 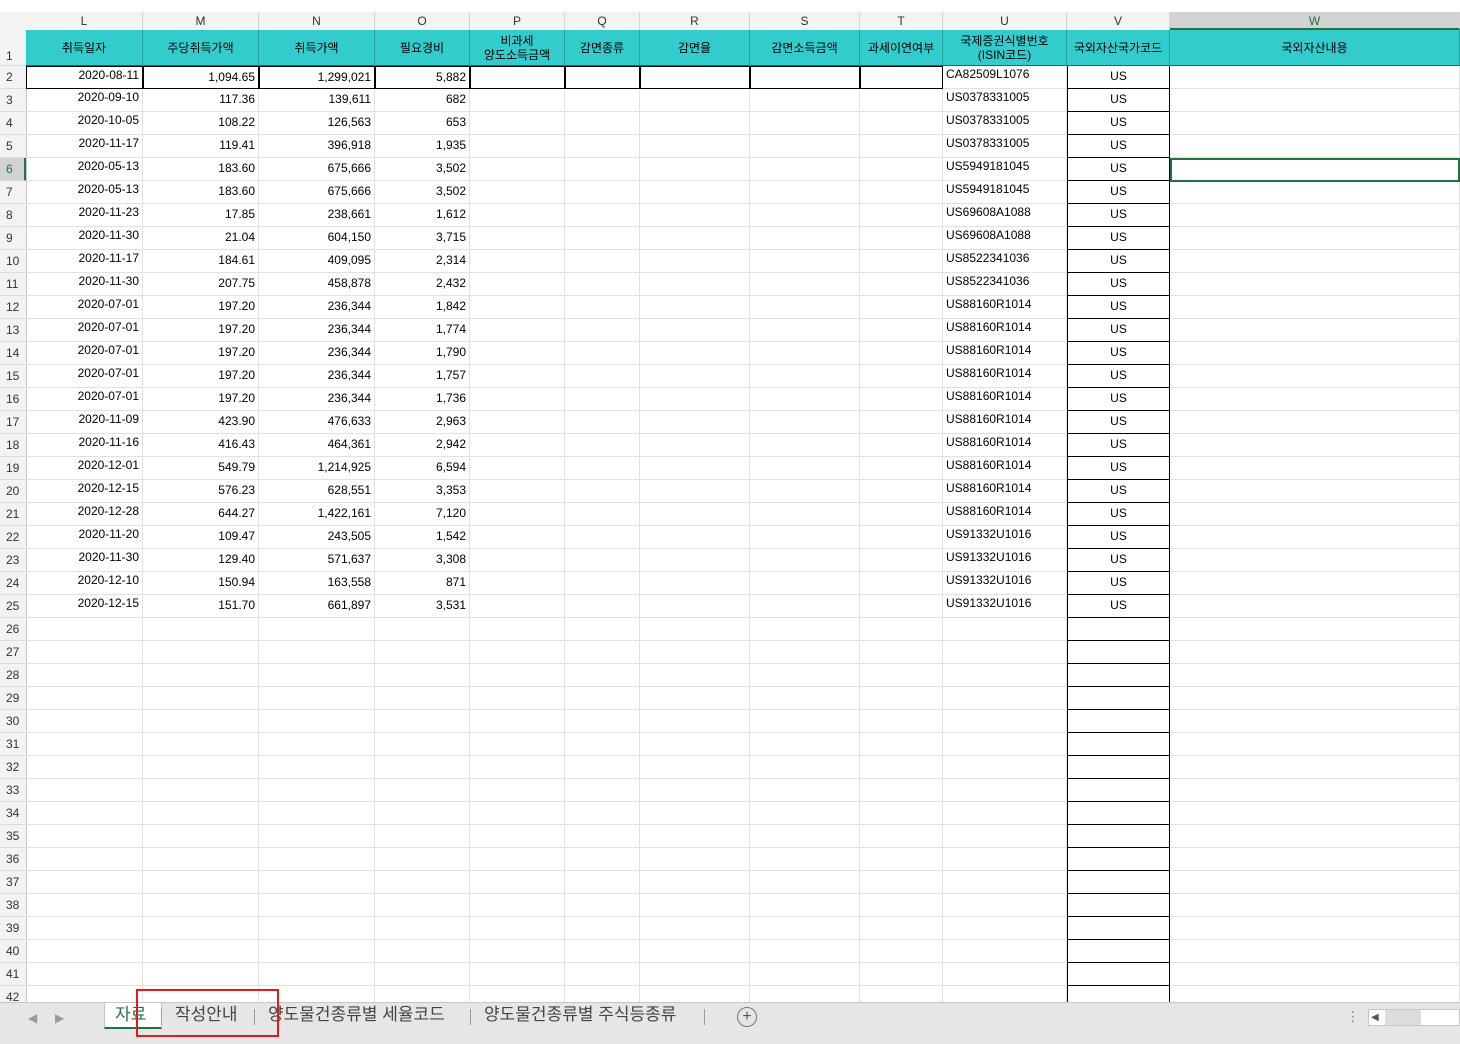 What do you see at coordinates (1005, 353) in the screenshot?
I see `cell-u14: US88160R1014` at bounding box center [1005, 353].